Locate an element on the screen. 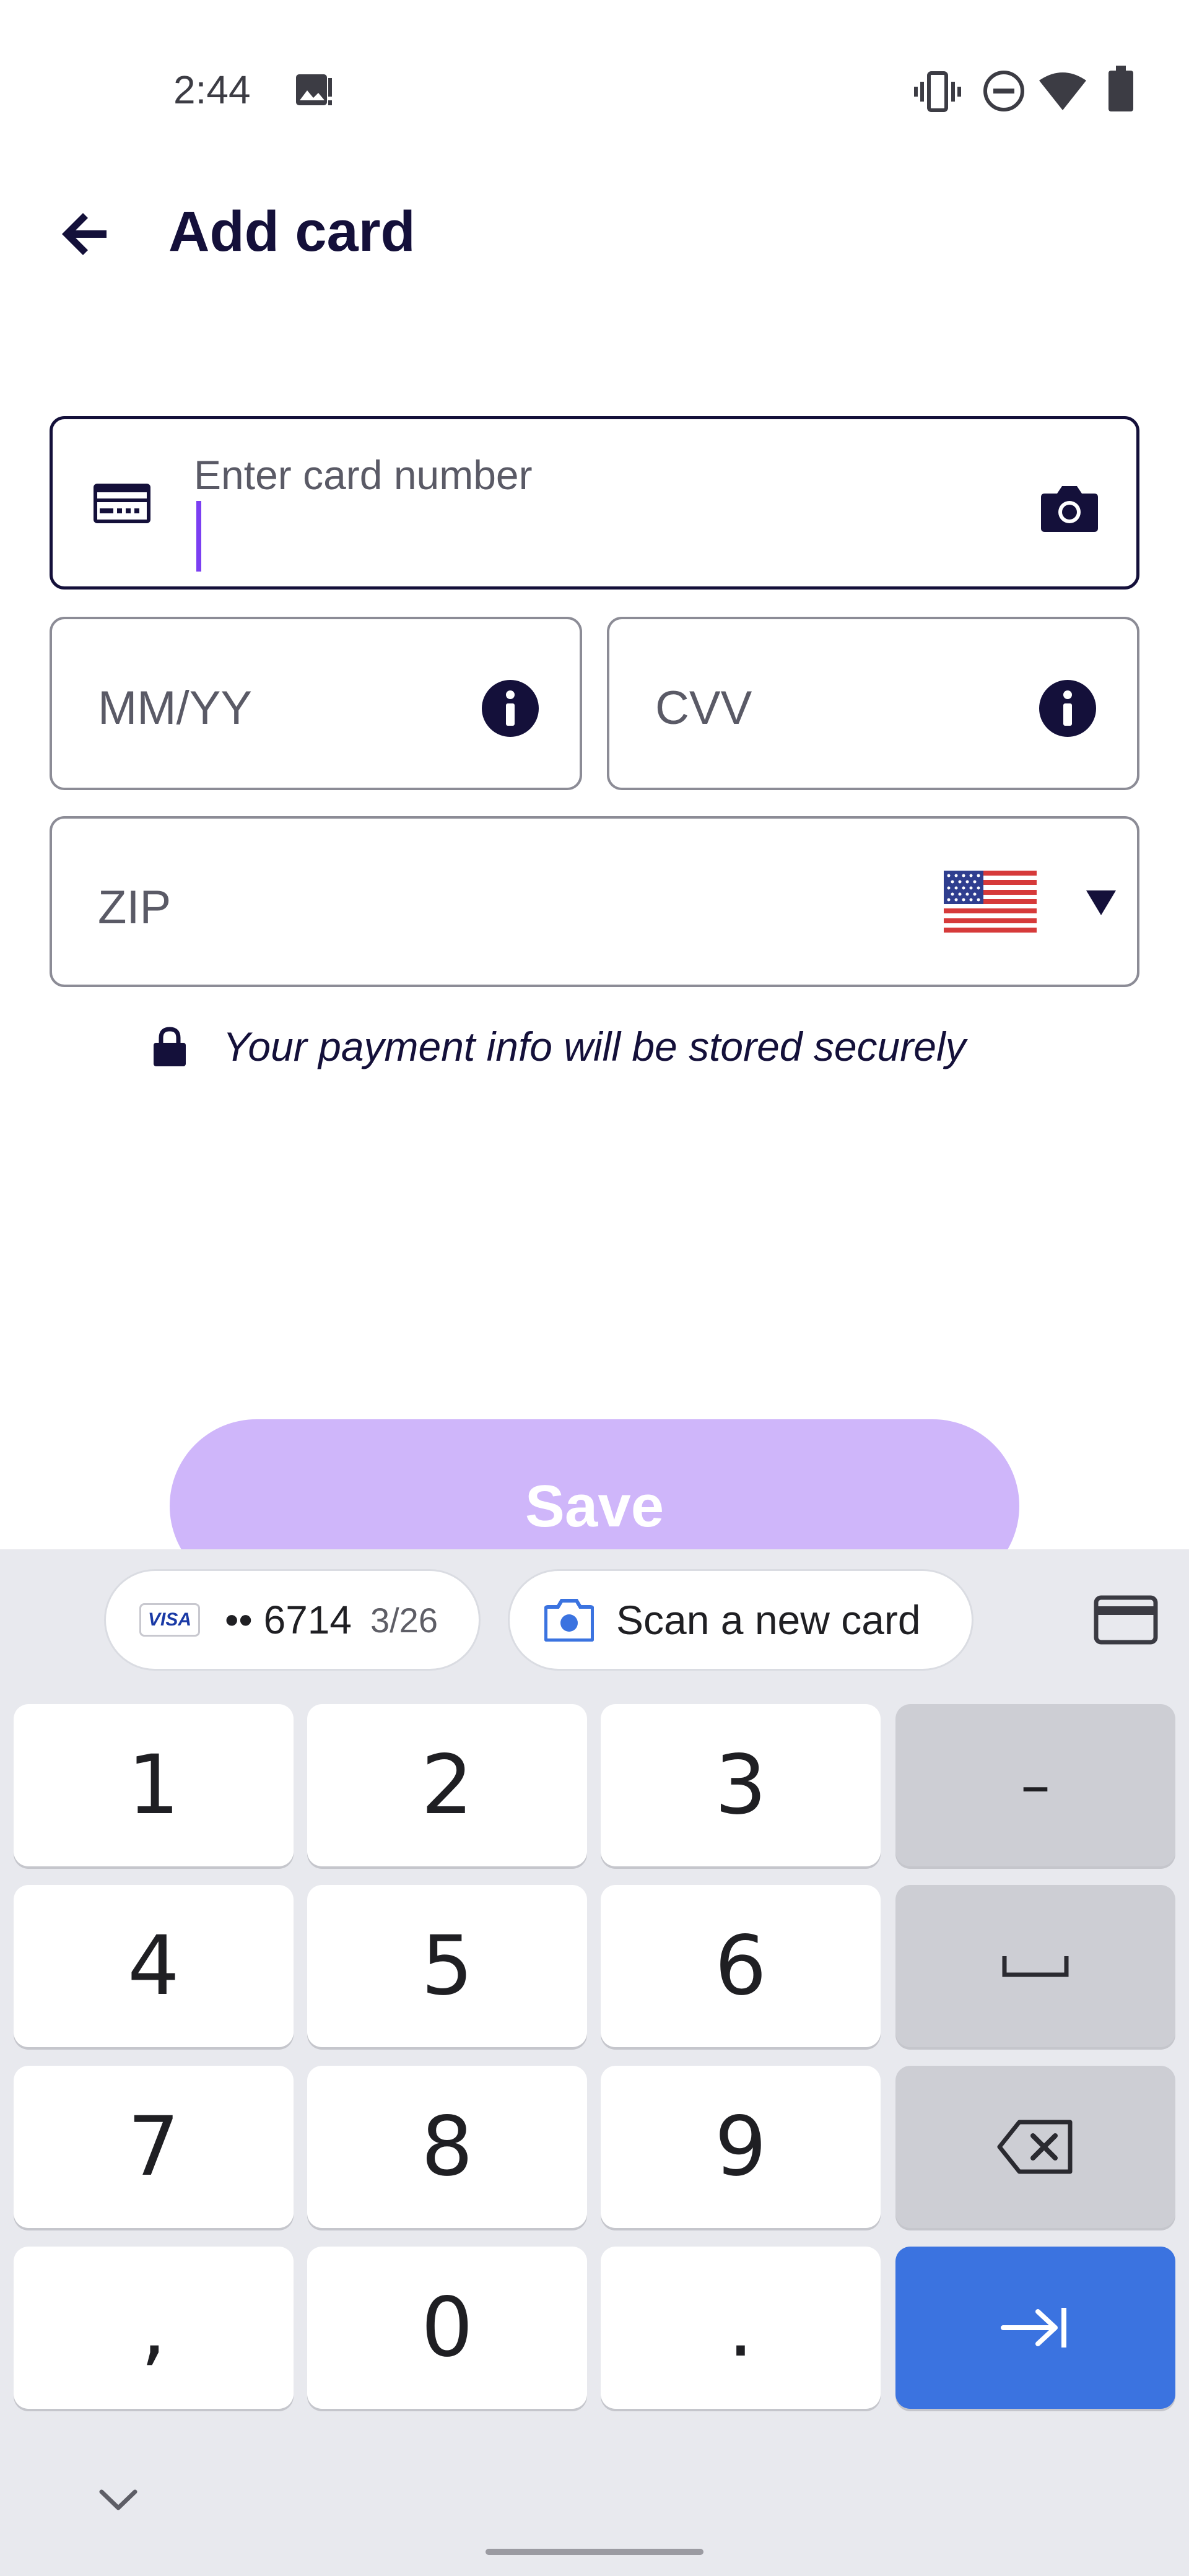  zip-placeholder: ZIP is located at coordinates (135, 907).